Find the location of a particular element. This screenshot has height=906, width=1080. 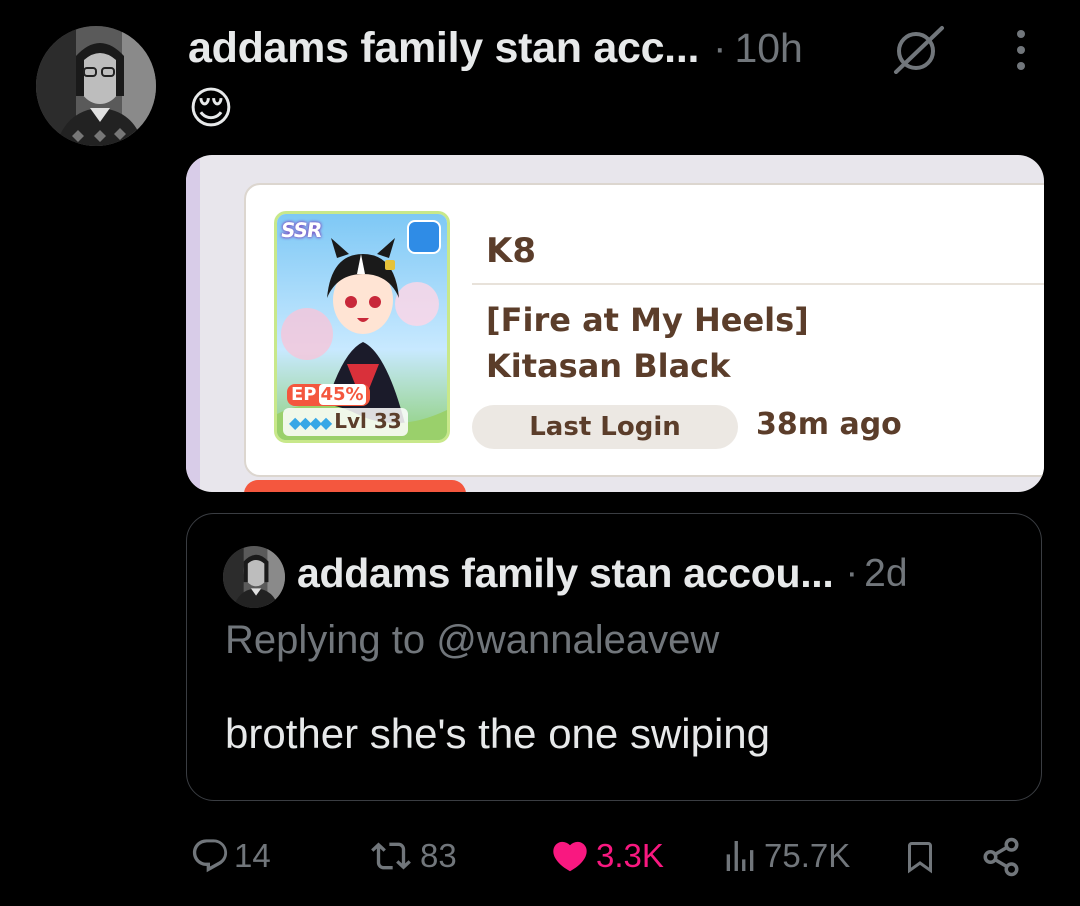

views-button: 75.7K is located at coordinates (785, 856).